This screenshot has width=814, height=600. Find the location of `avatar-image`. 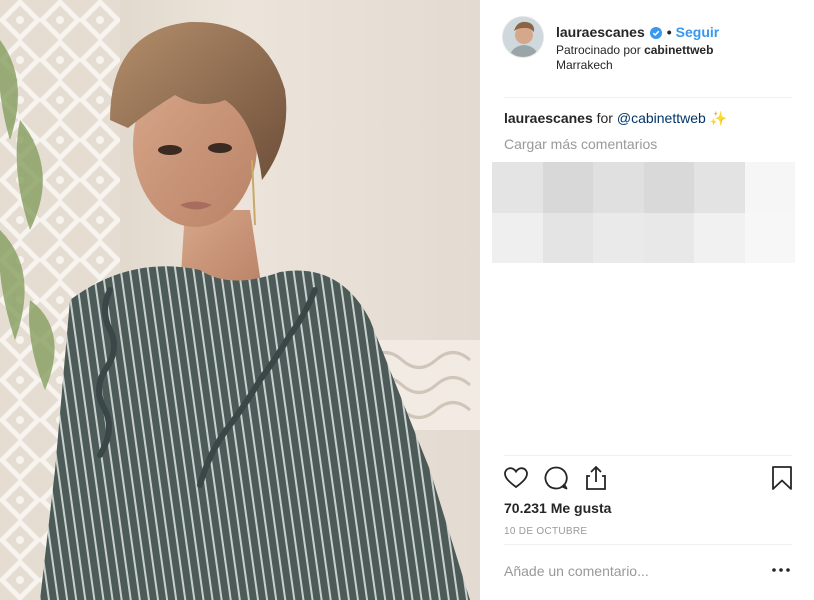

avatar-image is located at coordinates (523, 37).